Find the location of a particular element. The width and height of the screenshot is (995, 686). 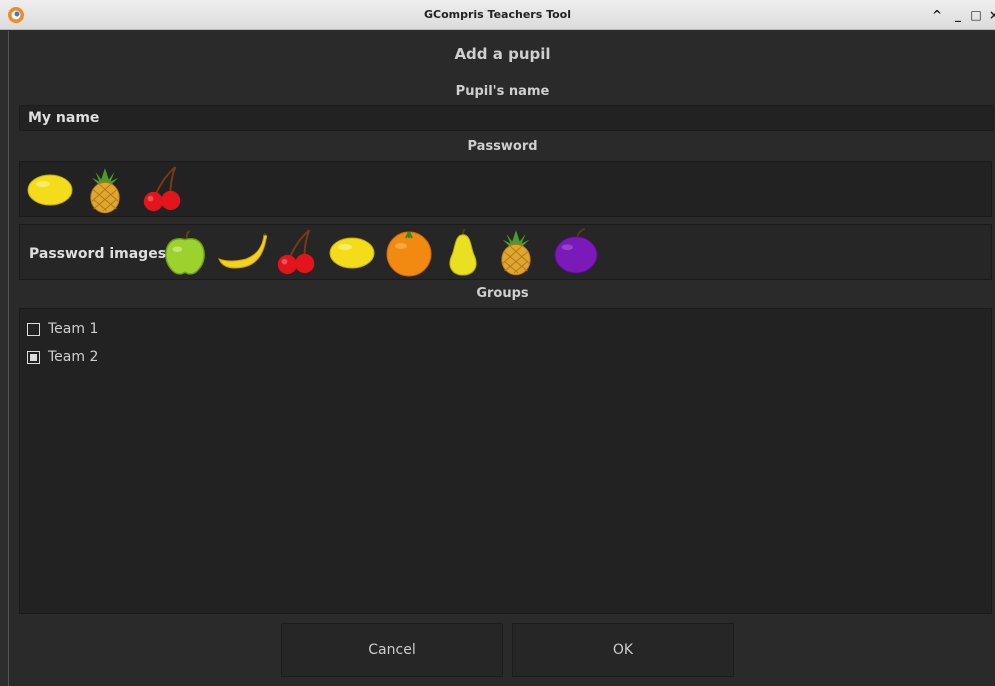

title-bar: GCompris Teachers Tool ^ _ □ × is located at coordinates (497, 15).